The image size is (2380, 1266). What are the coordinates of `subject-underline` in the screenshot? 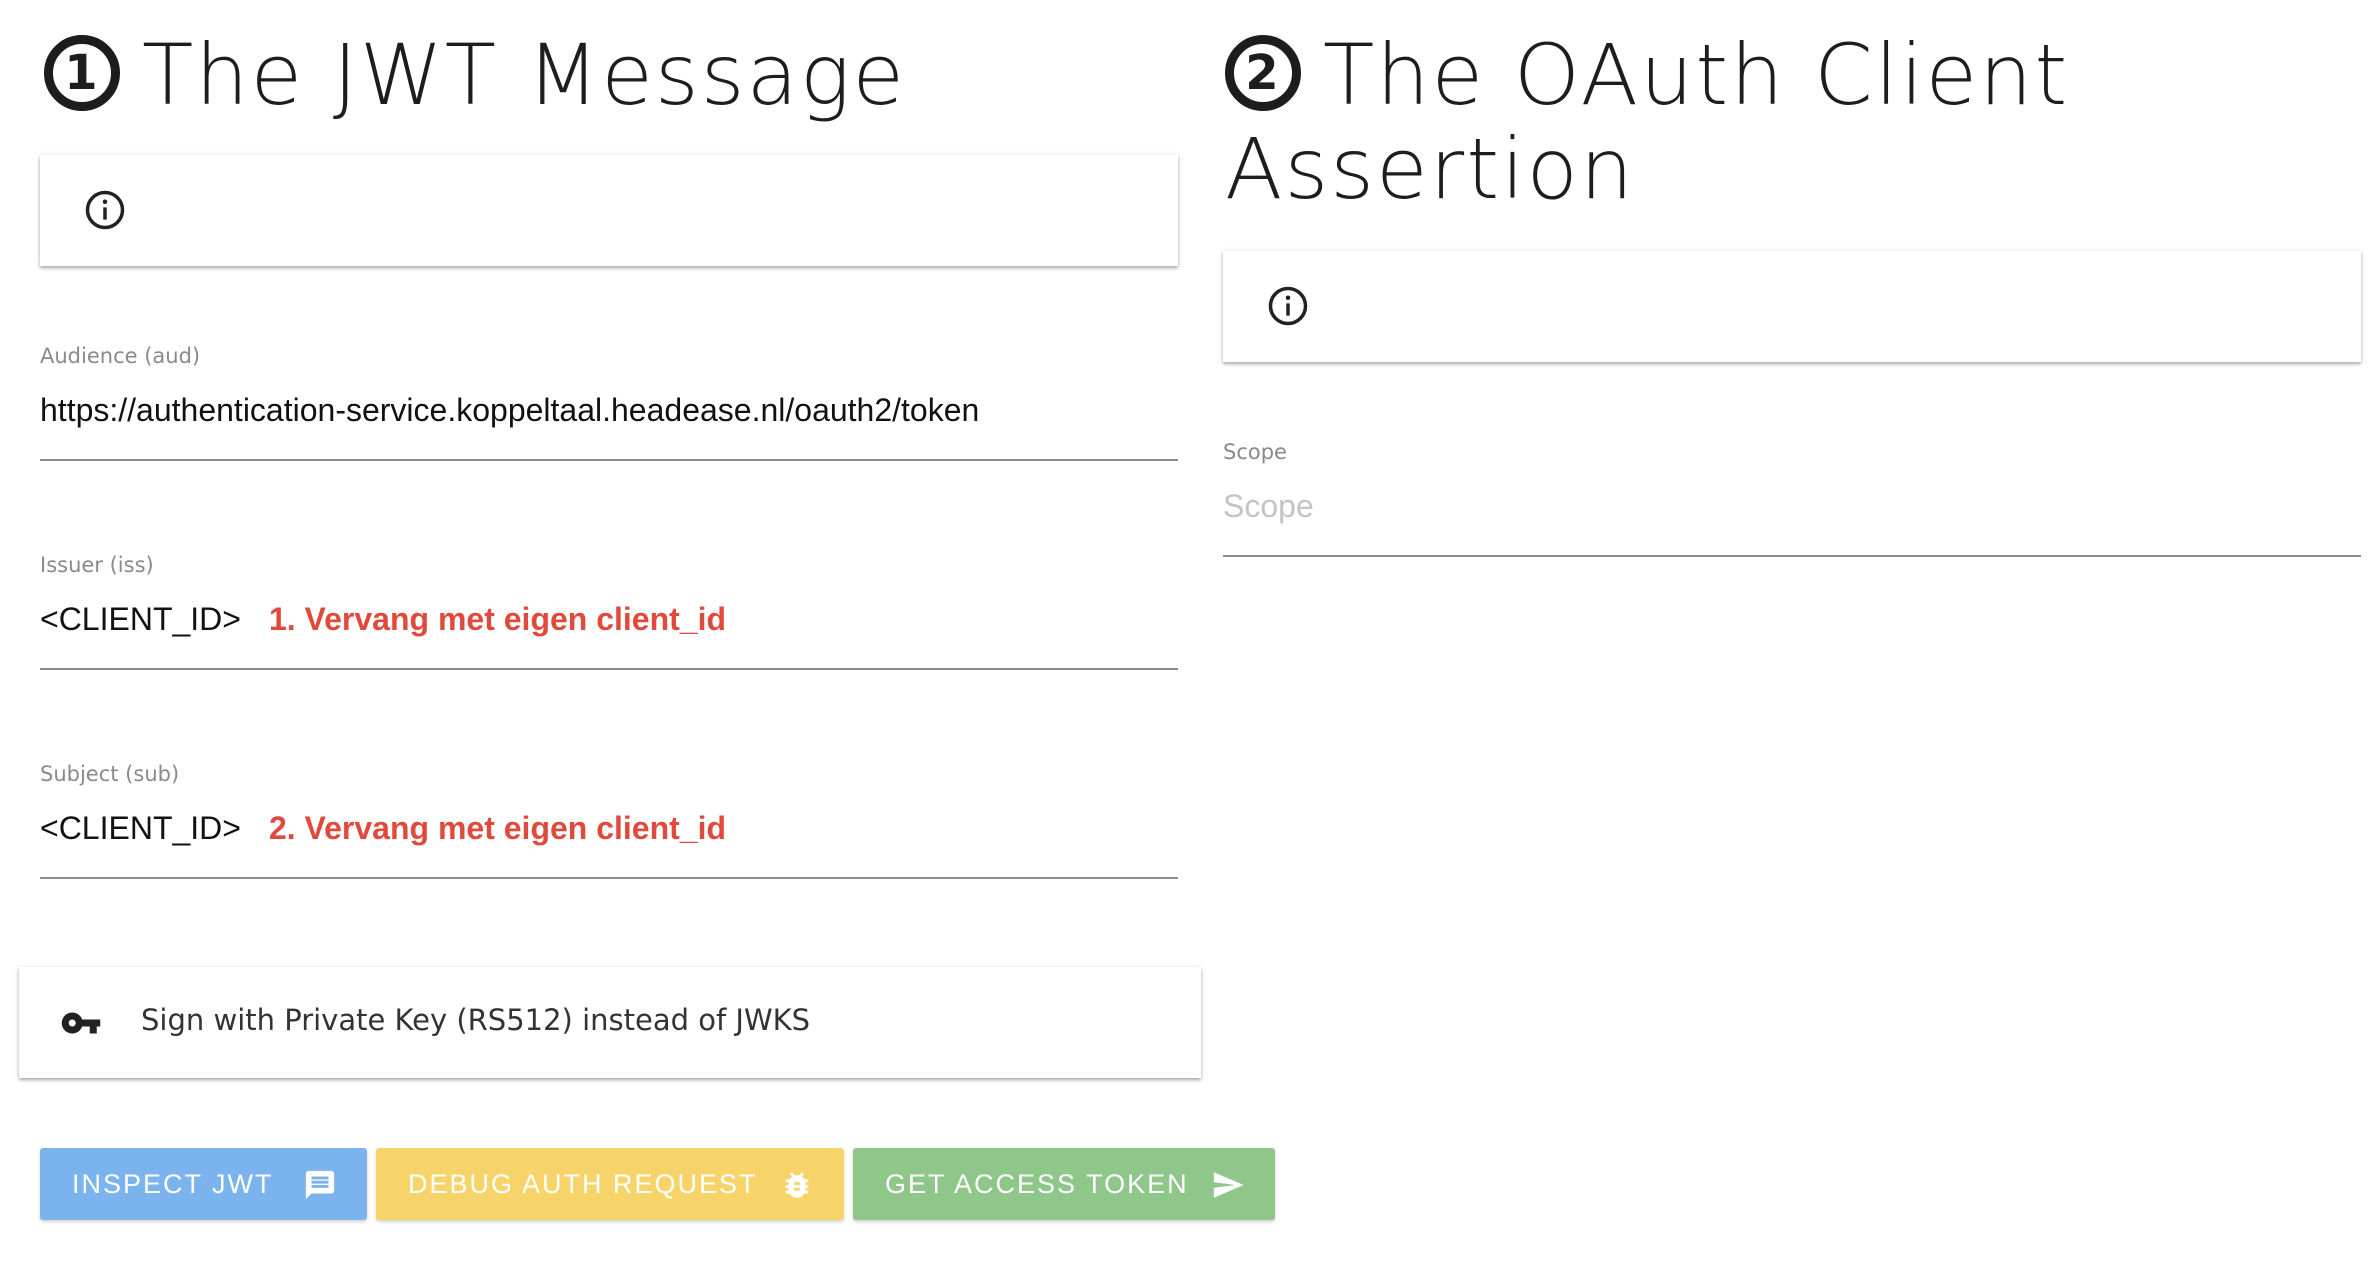 It's located at (609, 878).